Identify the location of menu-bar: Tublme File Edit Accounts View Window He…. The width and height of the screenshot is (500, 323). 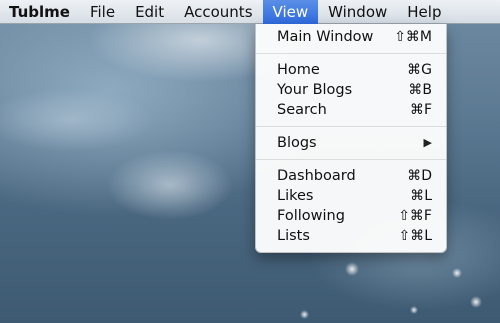
(250, 12).